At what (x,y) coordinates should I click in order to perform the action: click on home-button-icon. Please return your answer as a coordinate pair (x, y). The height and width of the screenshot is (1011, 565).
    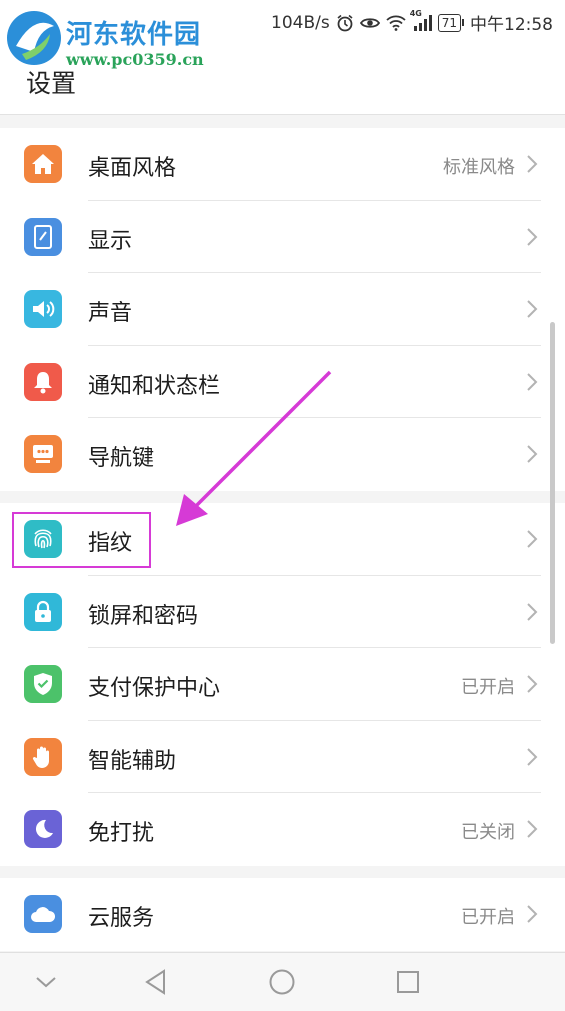
    Looking at the image, I should click on (282, 982).